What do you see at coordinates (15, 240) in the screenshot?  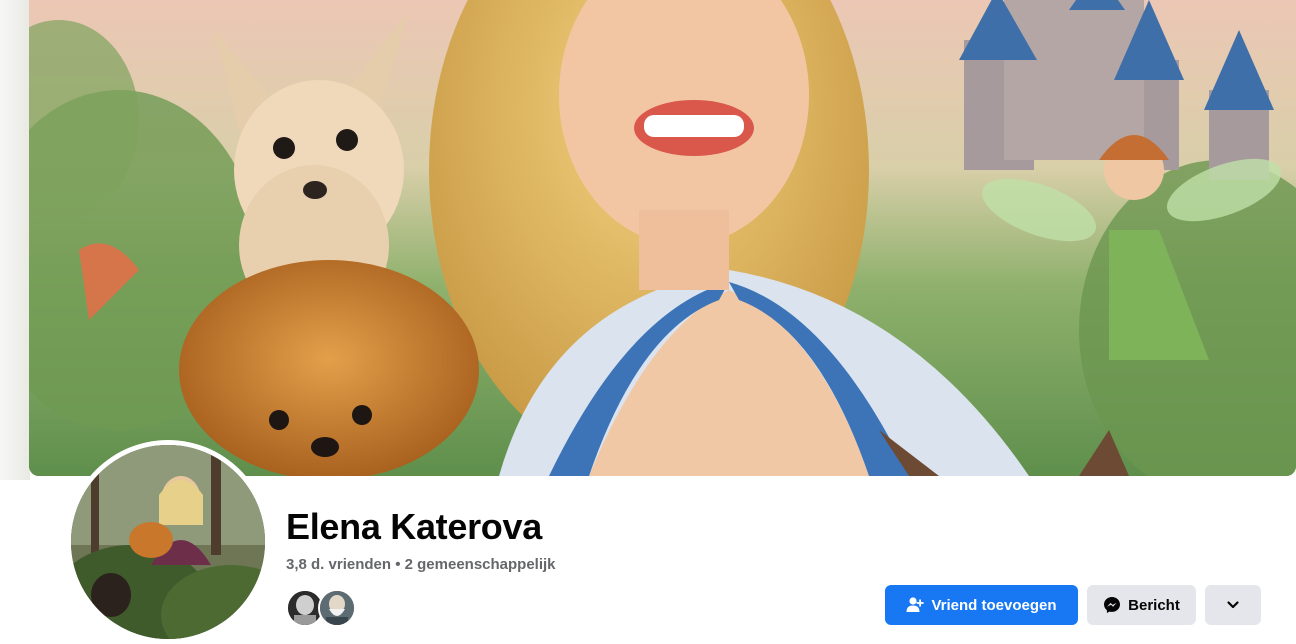 I see `page-edge` at bounding box center [15, 240].